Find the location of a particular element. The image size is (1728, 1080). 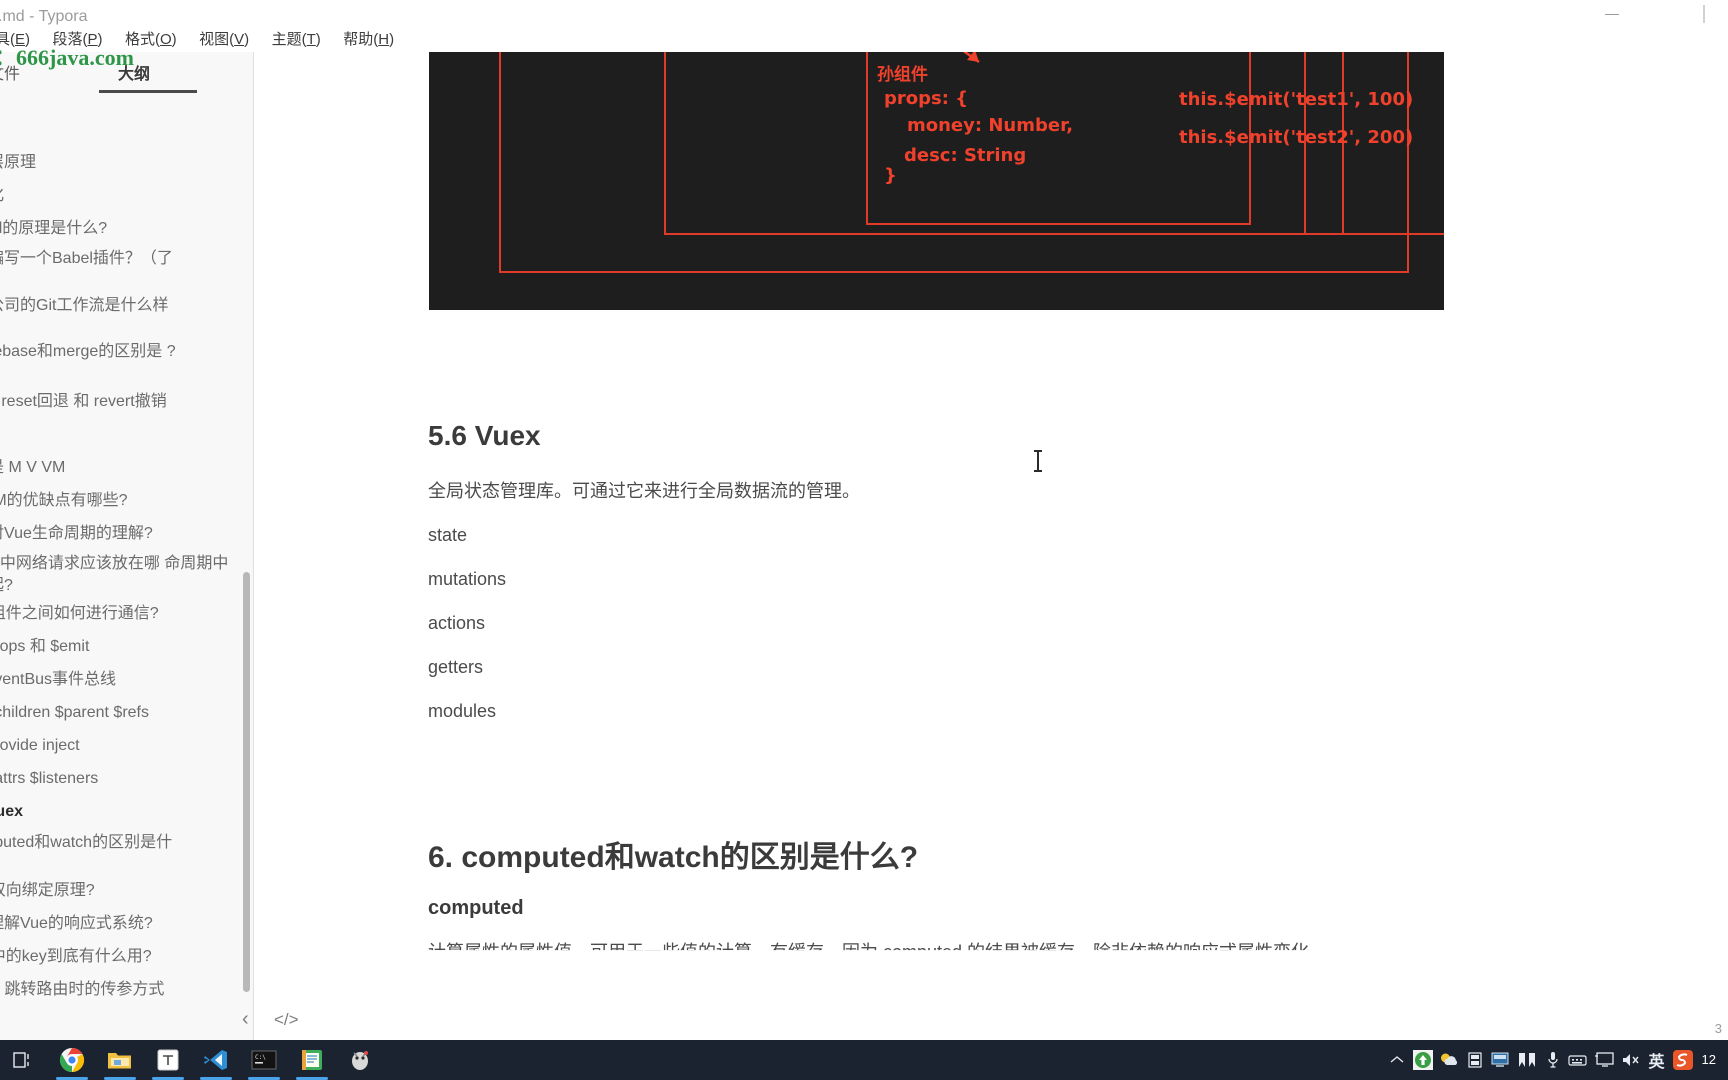

tab-files: 文件 is located at coordinates (10, 72).